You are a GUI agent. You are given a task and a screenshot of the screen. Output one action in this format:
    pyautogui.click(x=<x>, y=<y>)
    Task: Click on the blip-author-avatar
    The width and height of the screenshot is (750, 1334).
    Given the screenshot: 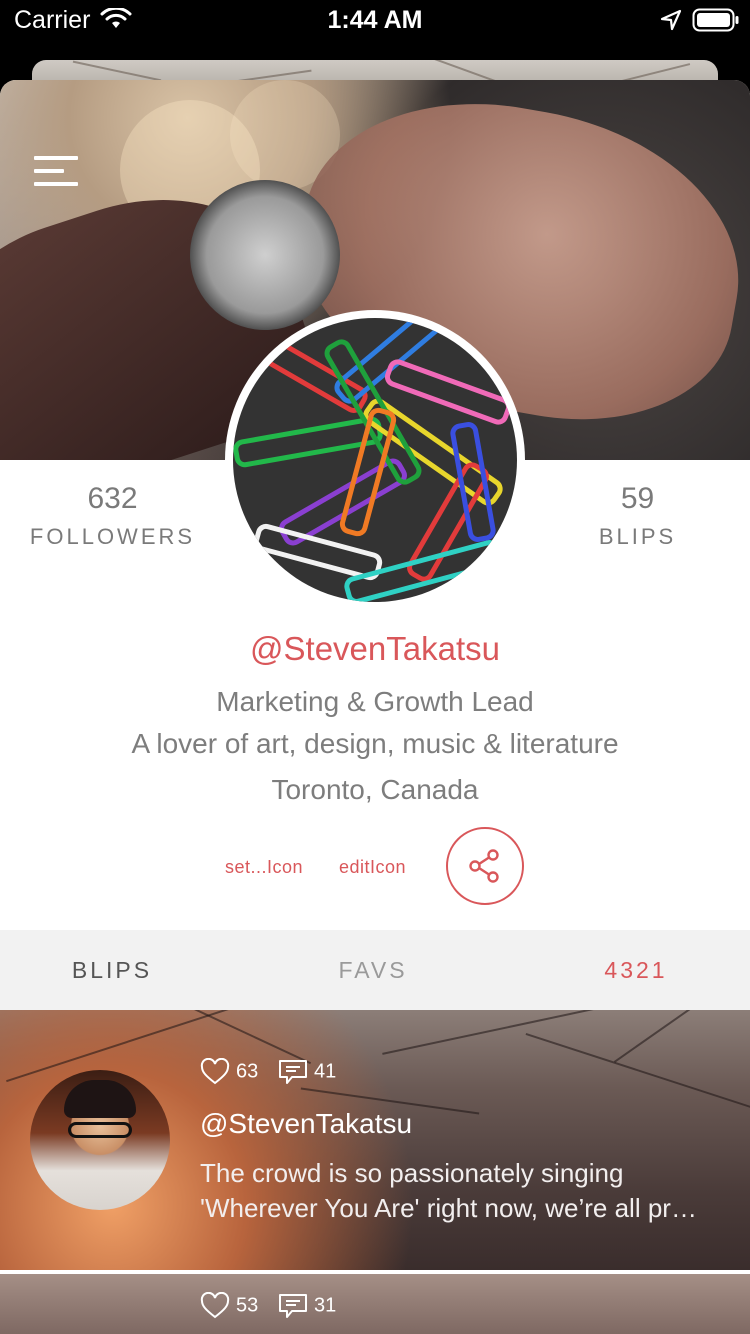 What is the action you would take?
    pyautogui.click(x=100, y=1140)
    